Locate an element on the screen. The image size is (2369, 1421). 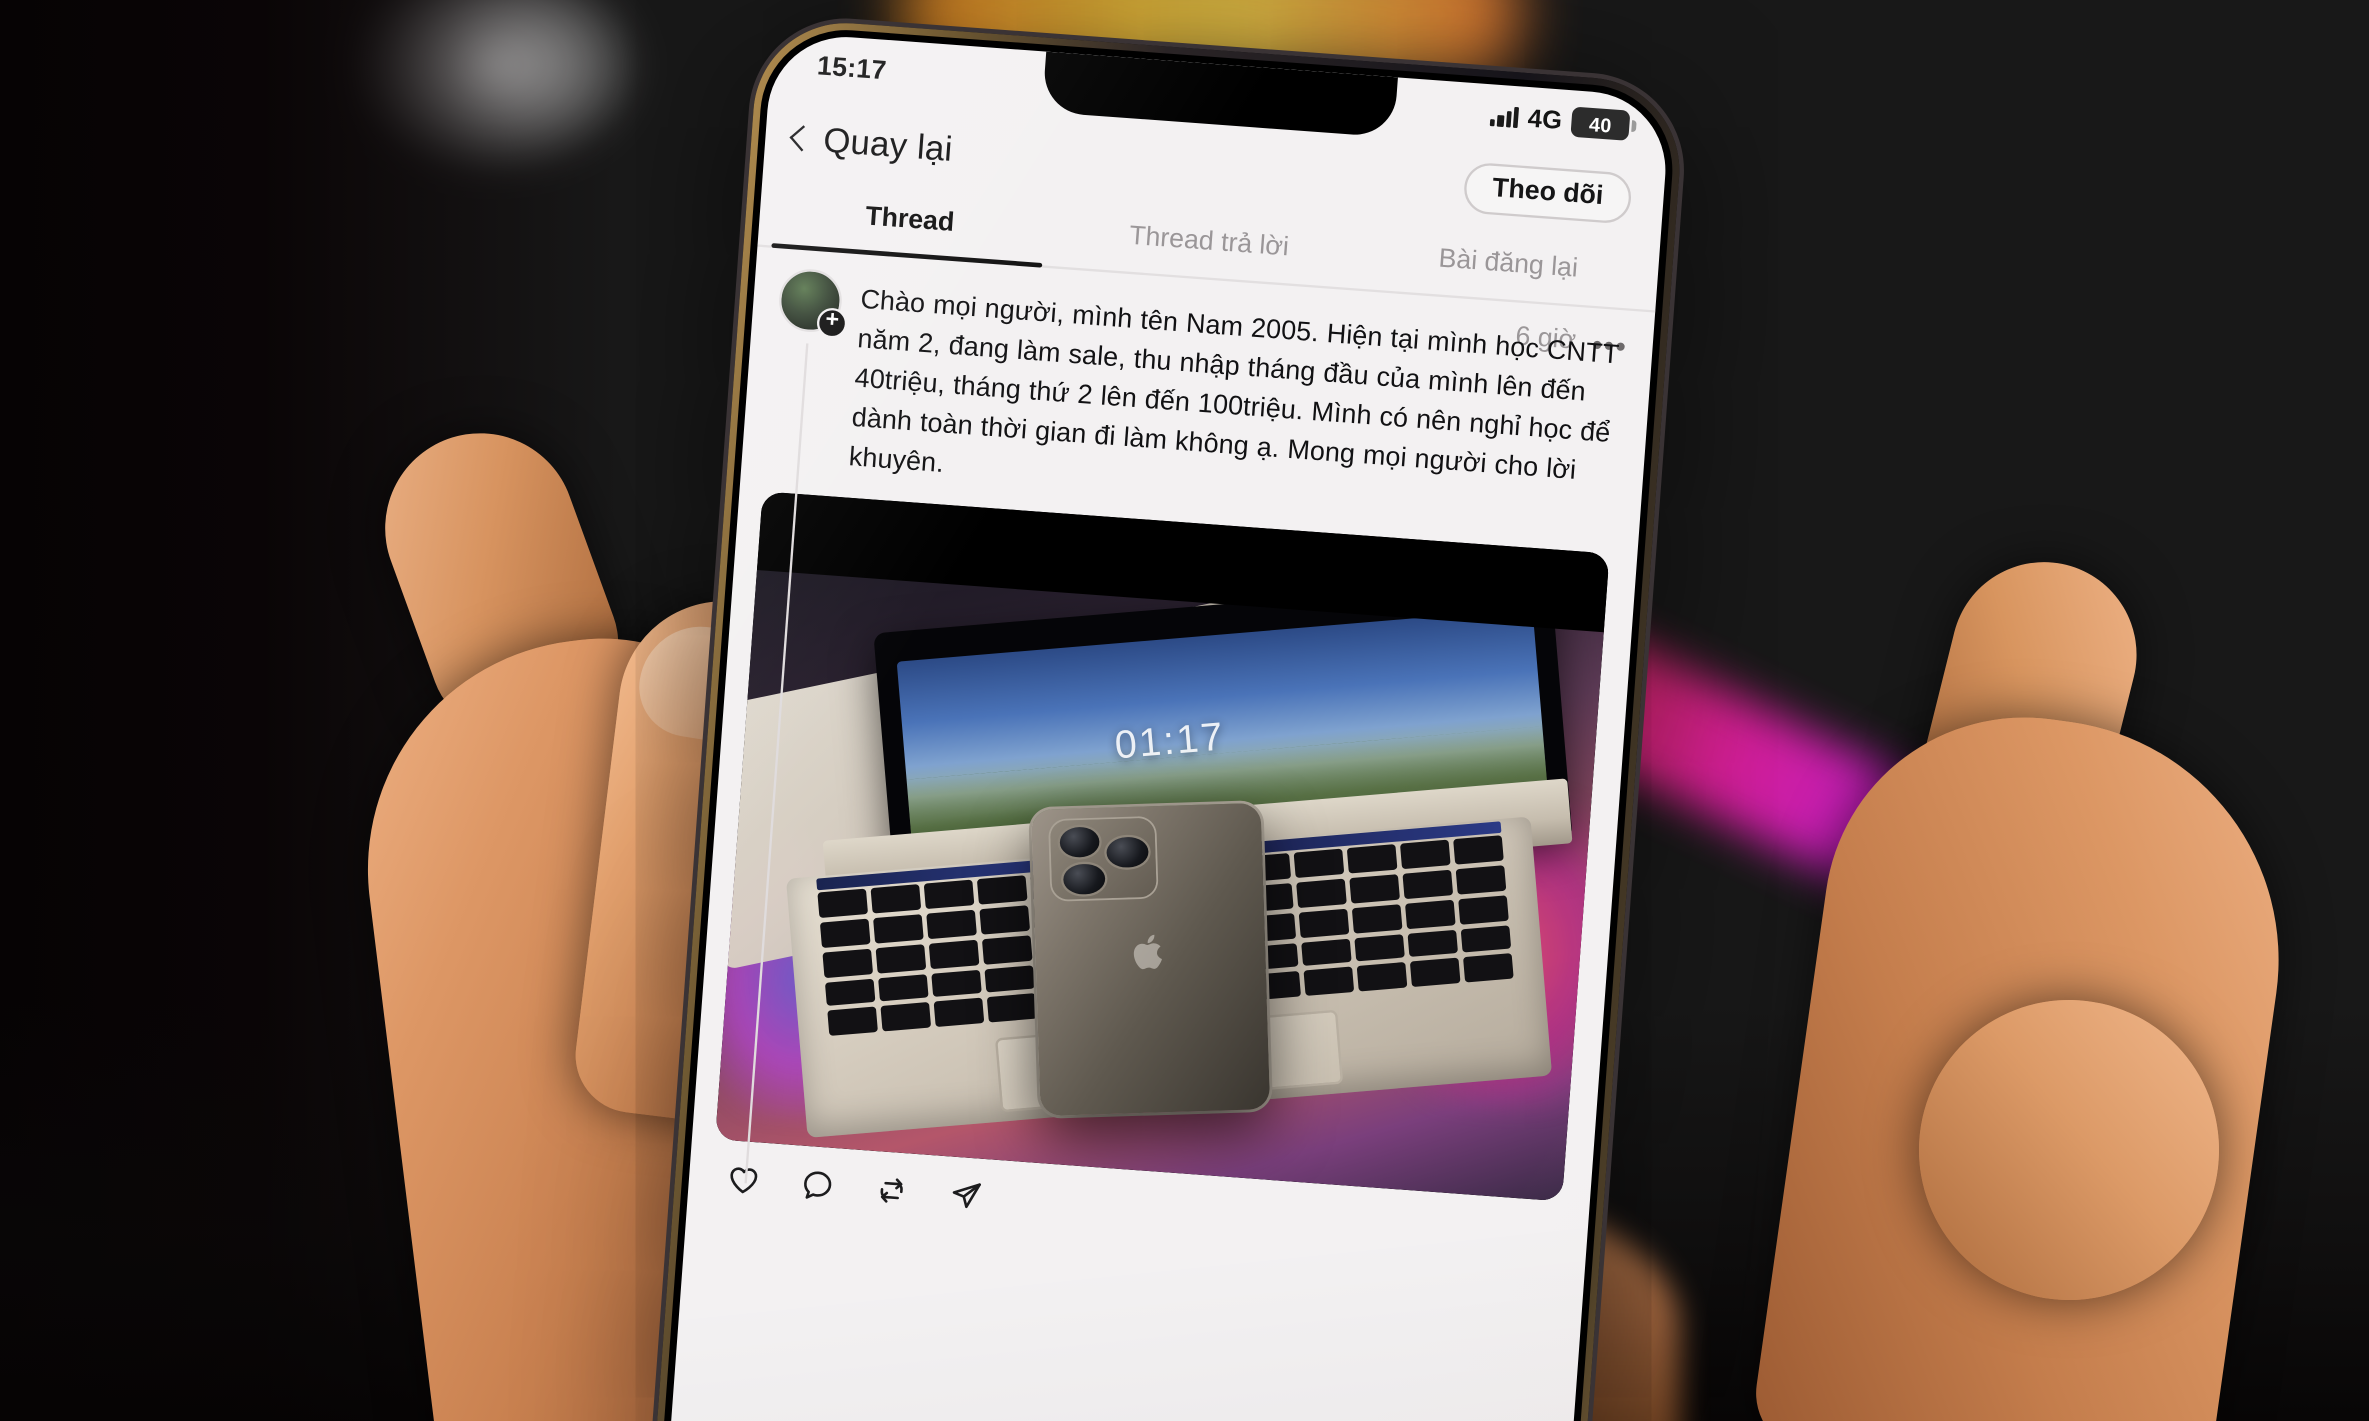
follow-button: Theo dõi is located at coordinates (1547, 193).